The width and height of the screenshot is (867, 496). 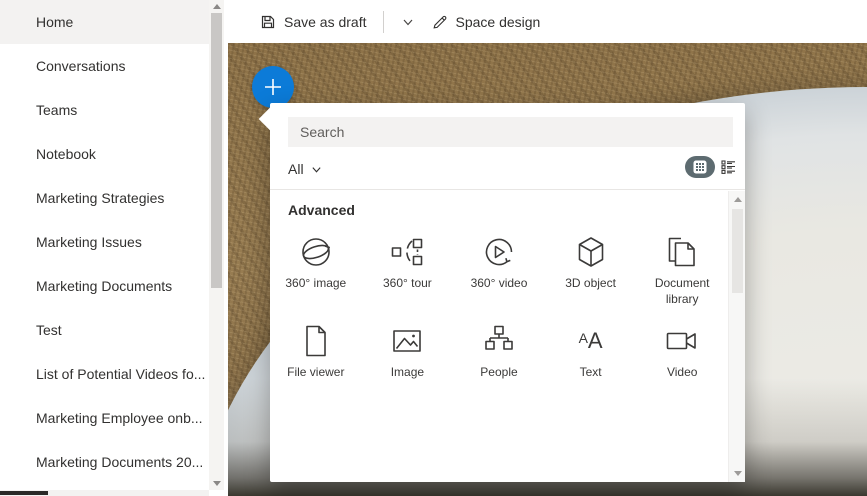 I want to click on tile-label: Document library, so click(x=682, y=291).